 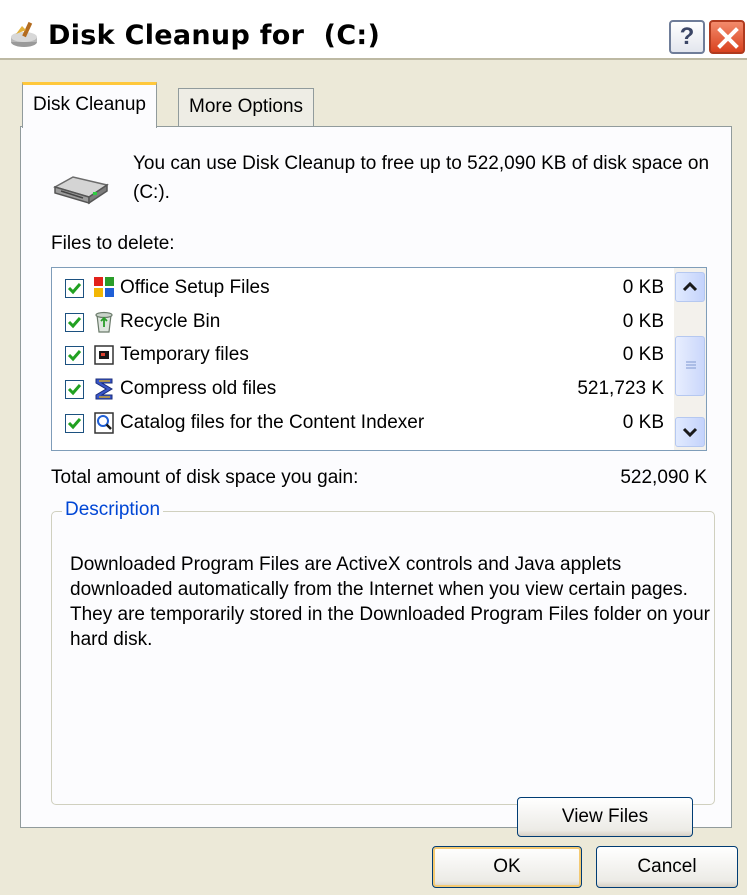 I want to click on list-item: Office Setup Files 0 KB, so click(x=363, y=288).